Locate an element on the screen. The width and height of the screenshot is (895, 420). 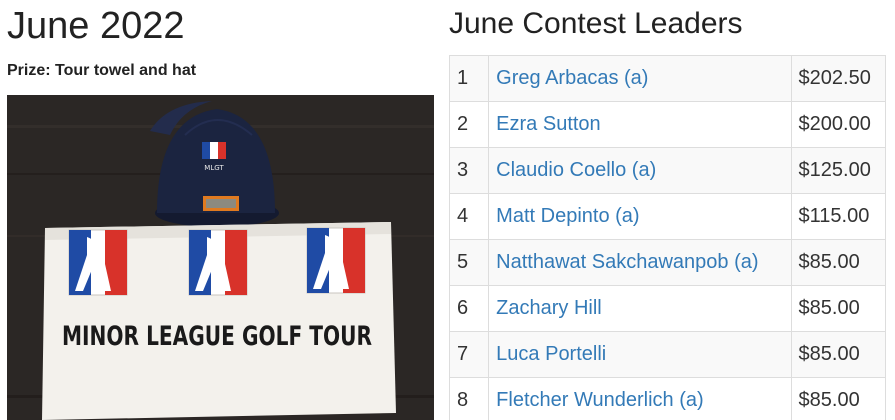
name-cell: Claudio Coello (a) is located at coordinates (640, 170).